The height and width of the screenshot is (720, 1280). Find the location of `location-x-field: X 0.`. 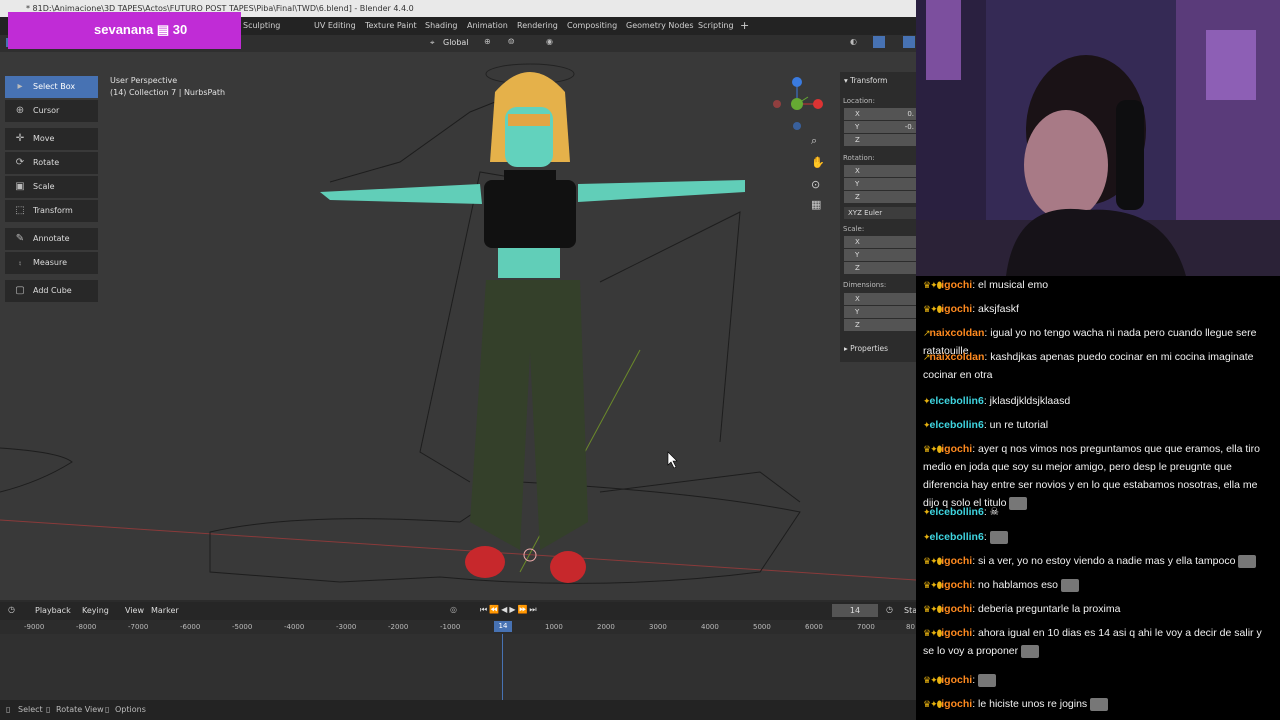

location-x-field: X 0. is located at coordinates (880, 114).